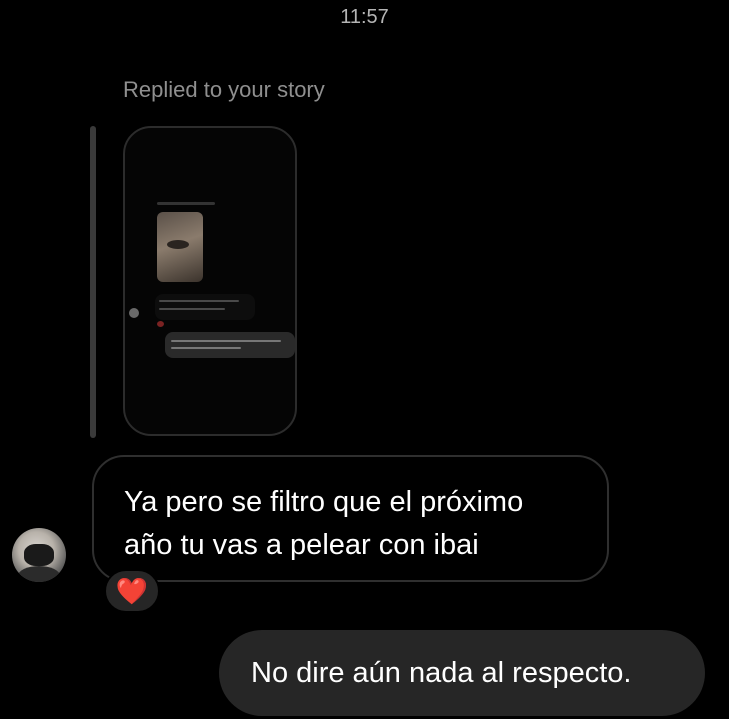 Image resolution: width=729 pixels, height=719 pixels. I want to click on story-preview-avatar, so click(134, 313).